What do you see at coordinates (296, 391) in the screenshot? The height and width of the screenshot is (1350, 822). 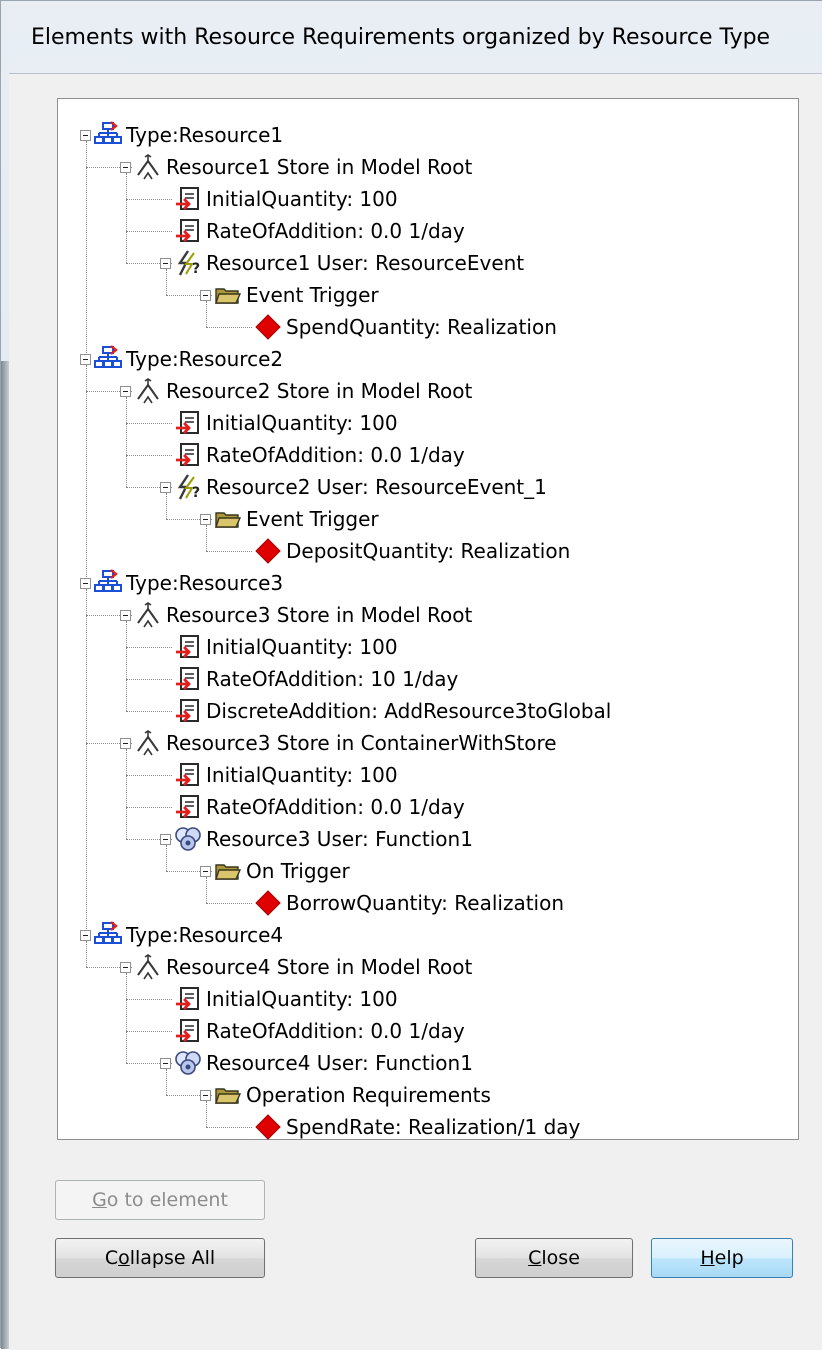 I see `tree-node: Resource2 Store in Model Root` at bounding box center [296, 391].